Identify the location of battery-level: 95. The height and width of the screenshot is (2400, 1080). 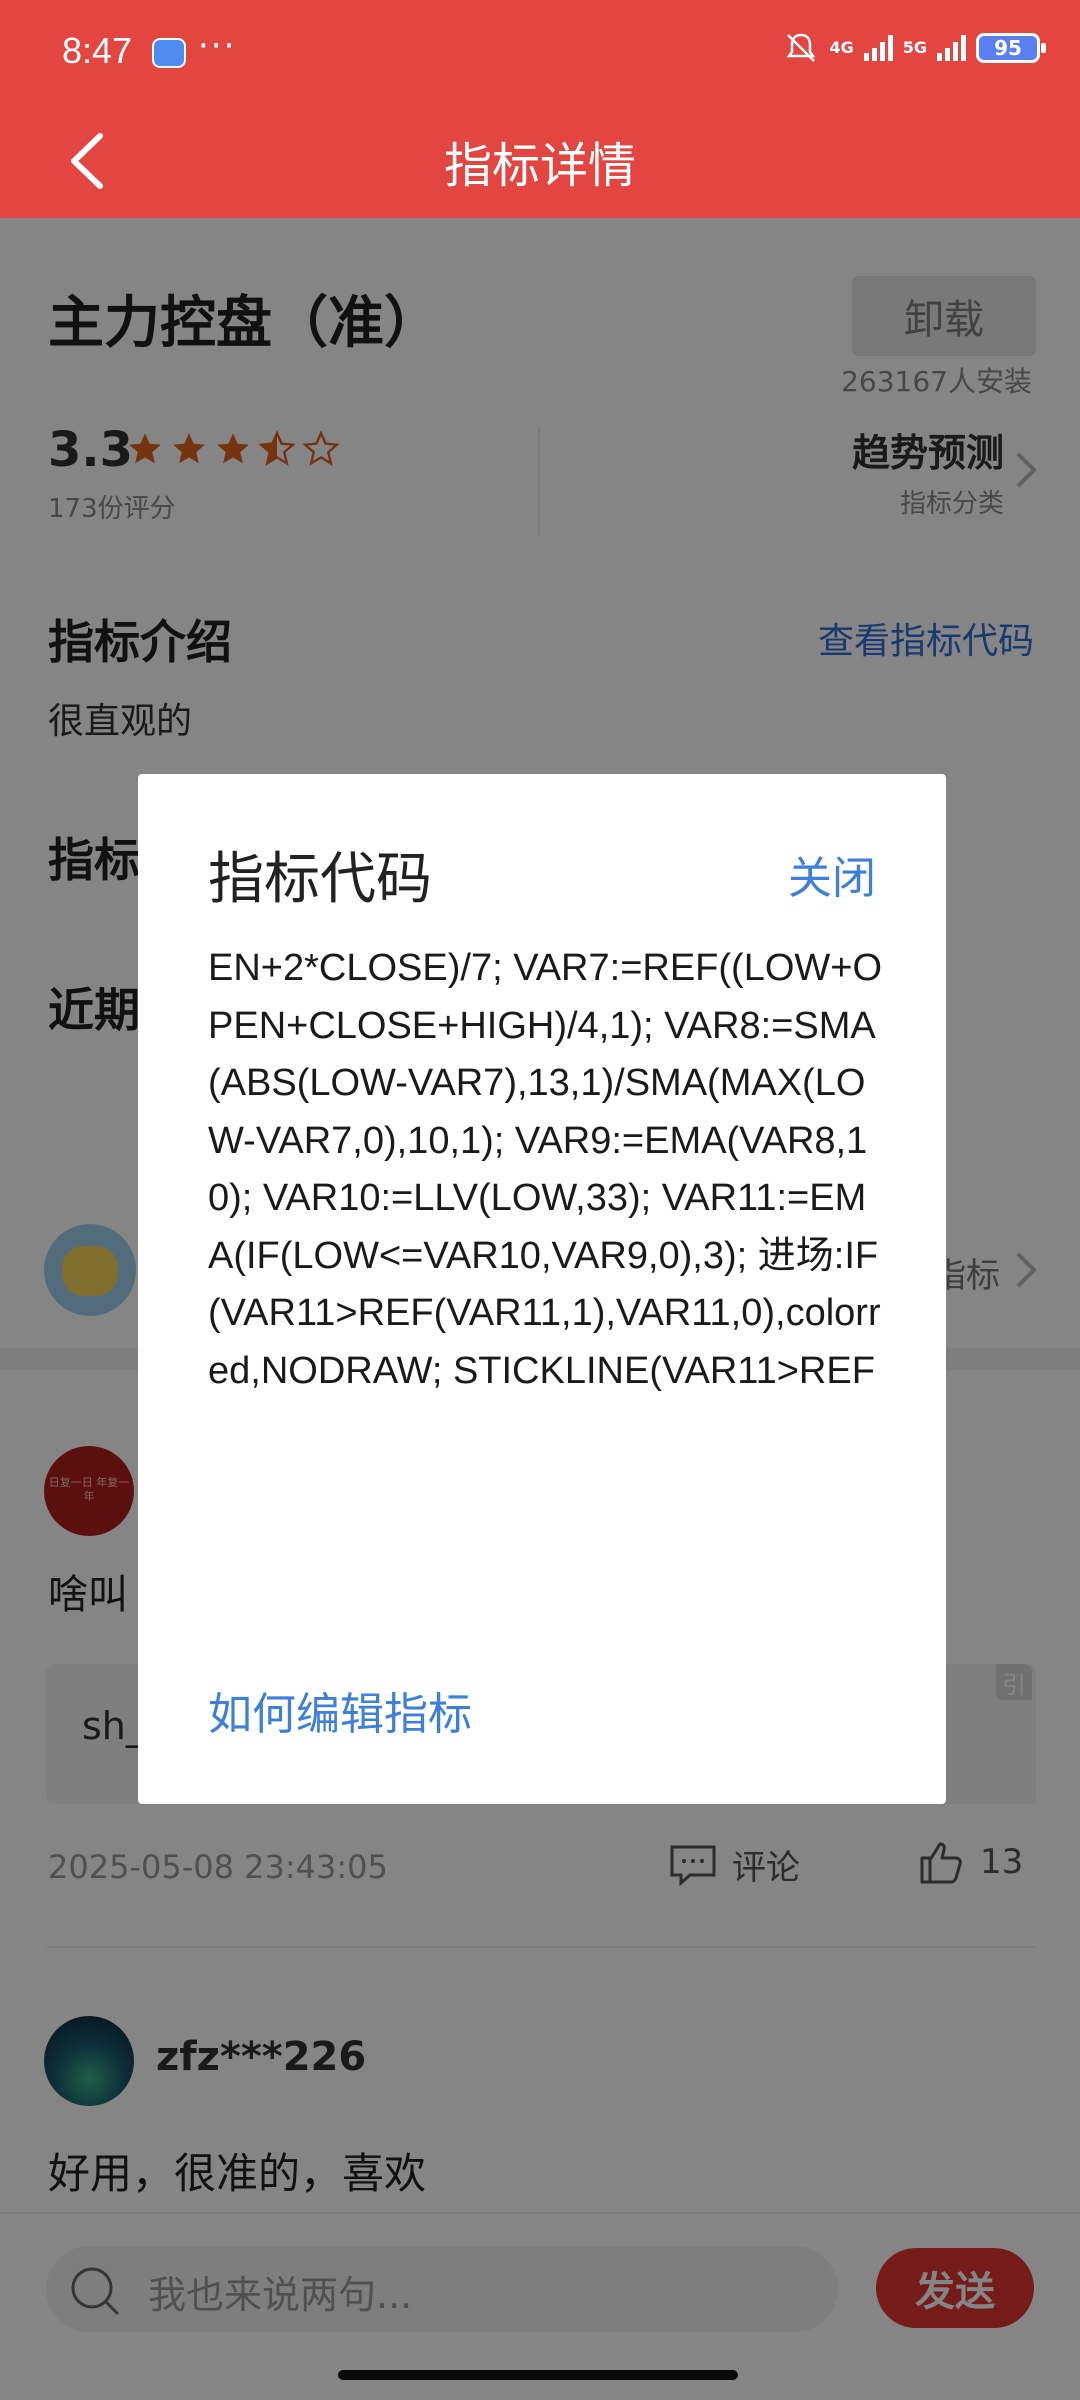
(1008, 48).